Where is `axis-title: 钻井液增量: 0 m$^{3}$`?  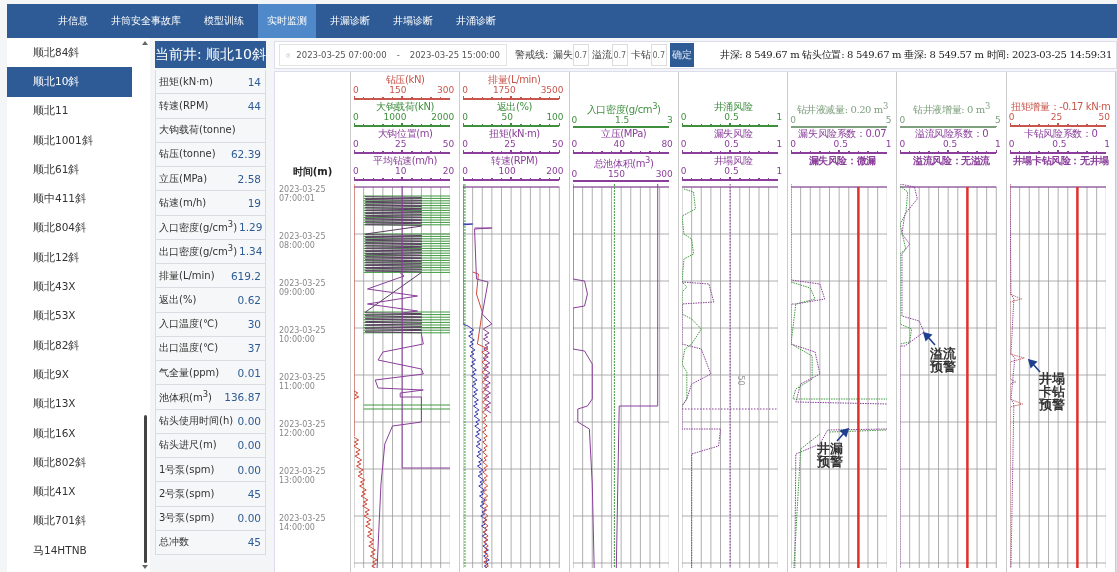 axis-title: 钻井液增量: 0 m$^{3}$ is located at coordinates (951, 108).